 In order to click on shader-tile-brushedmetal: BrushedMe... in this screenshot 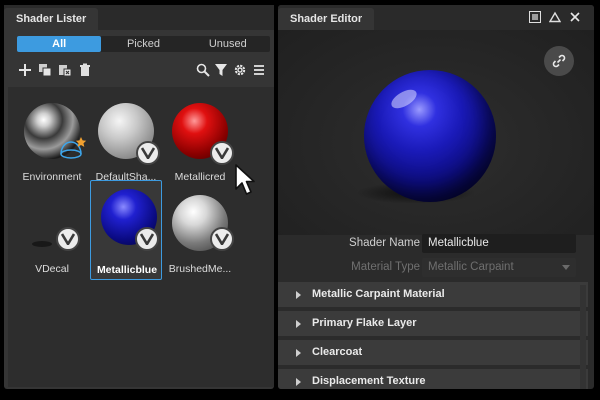, I will do `click(200, 233)`.